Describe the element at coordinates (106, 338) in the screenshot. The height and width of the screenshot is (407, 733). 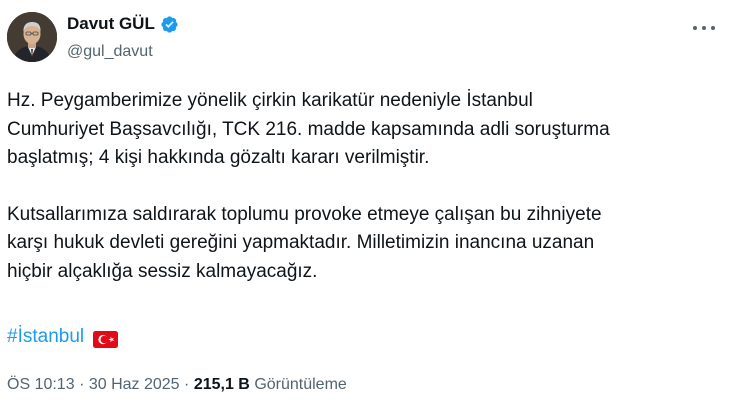
I see `turkey-flag-icon` at that location.